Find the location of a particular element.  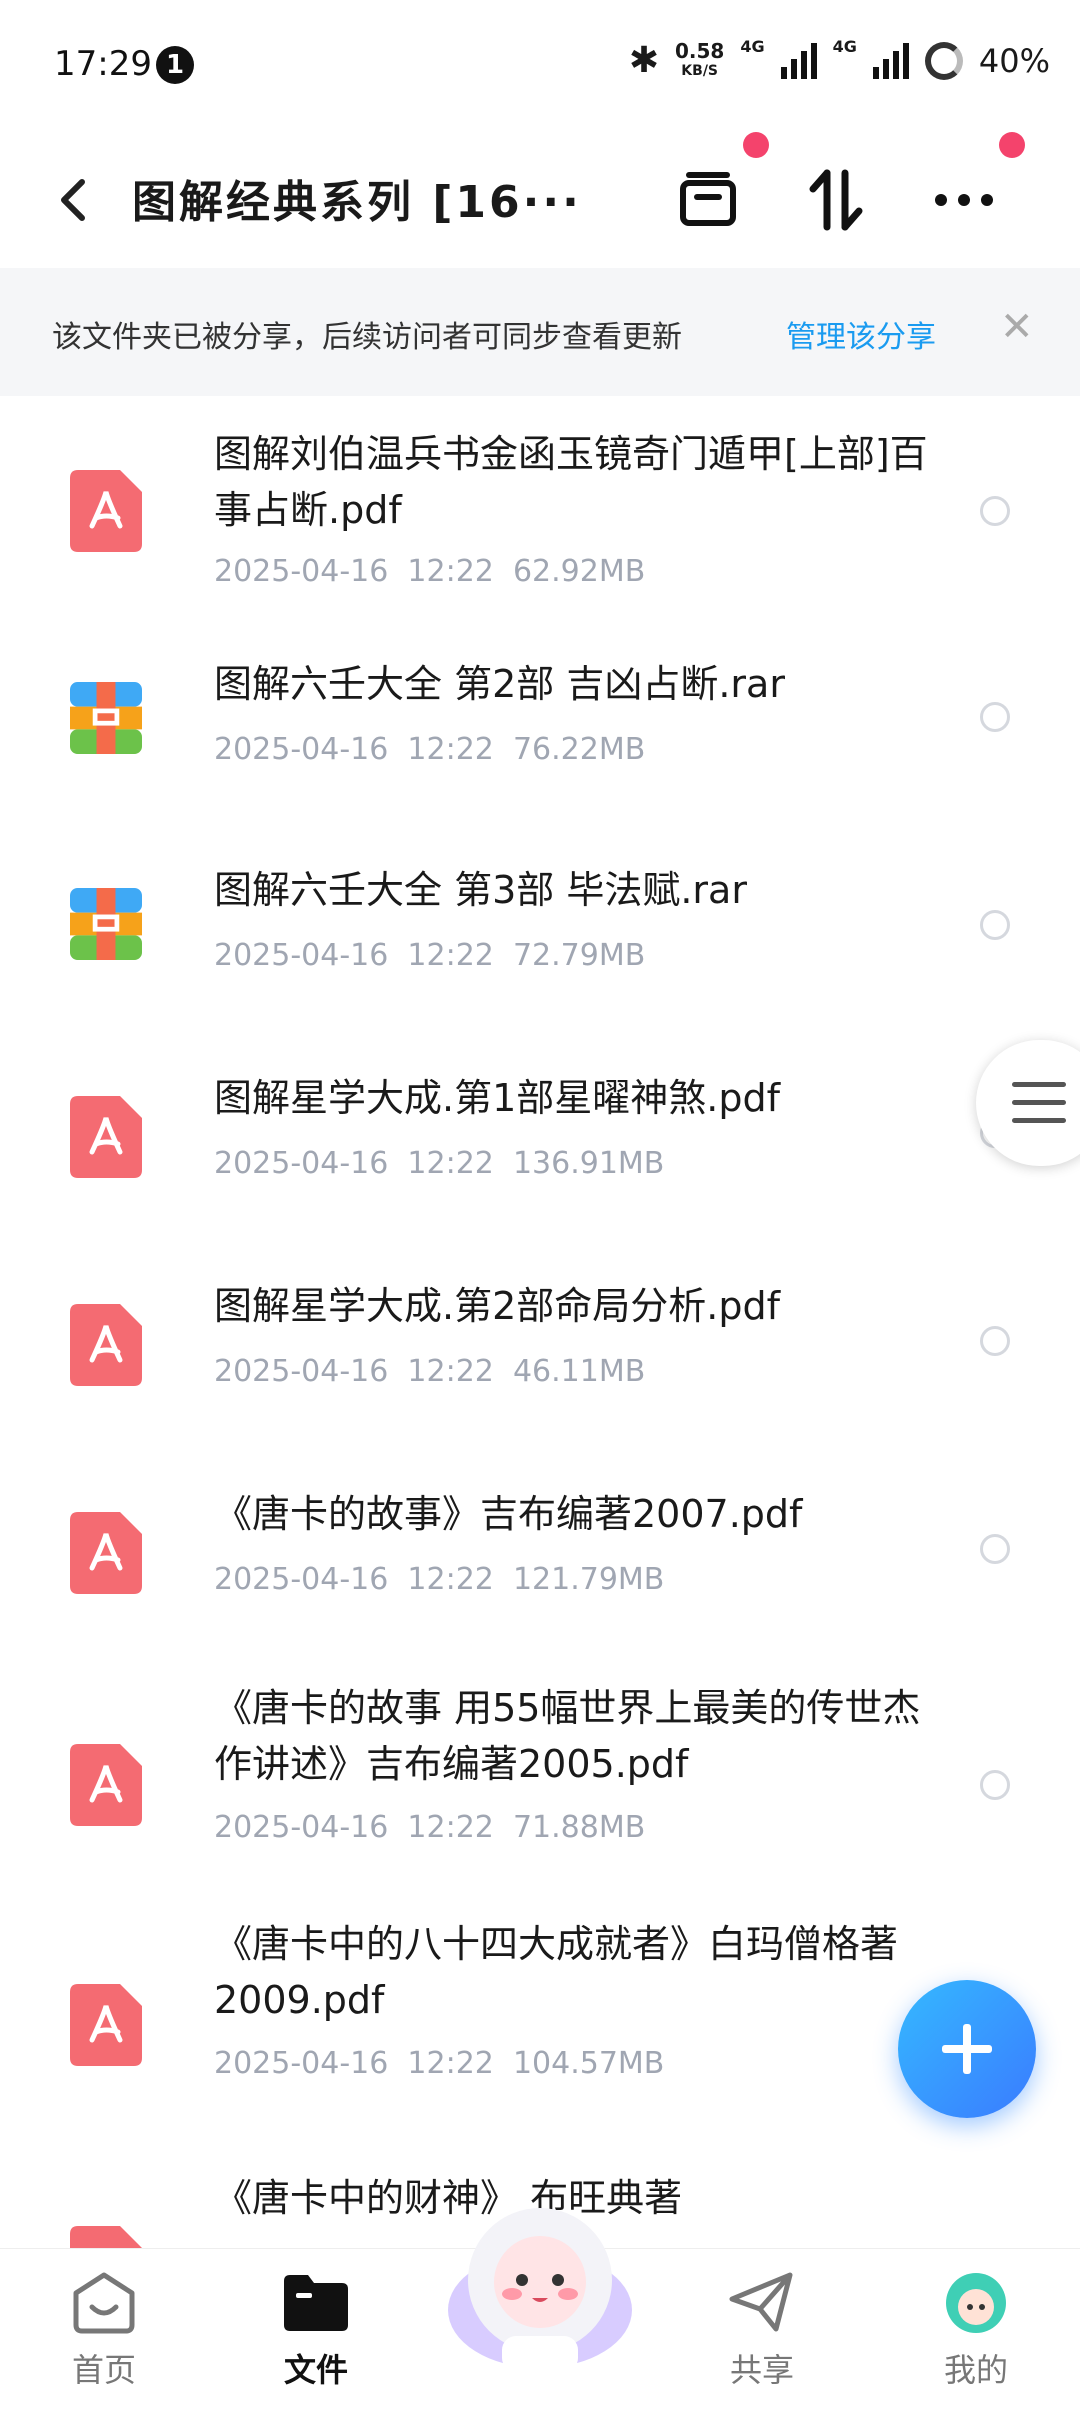

archive-icon is located at coordinates (708, 199).